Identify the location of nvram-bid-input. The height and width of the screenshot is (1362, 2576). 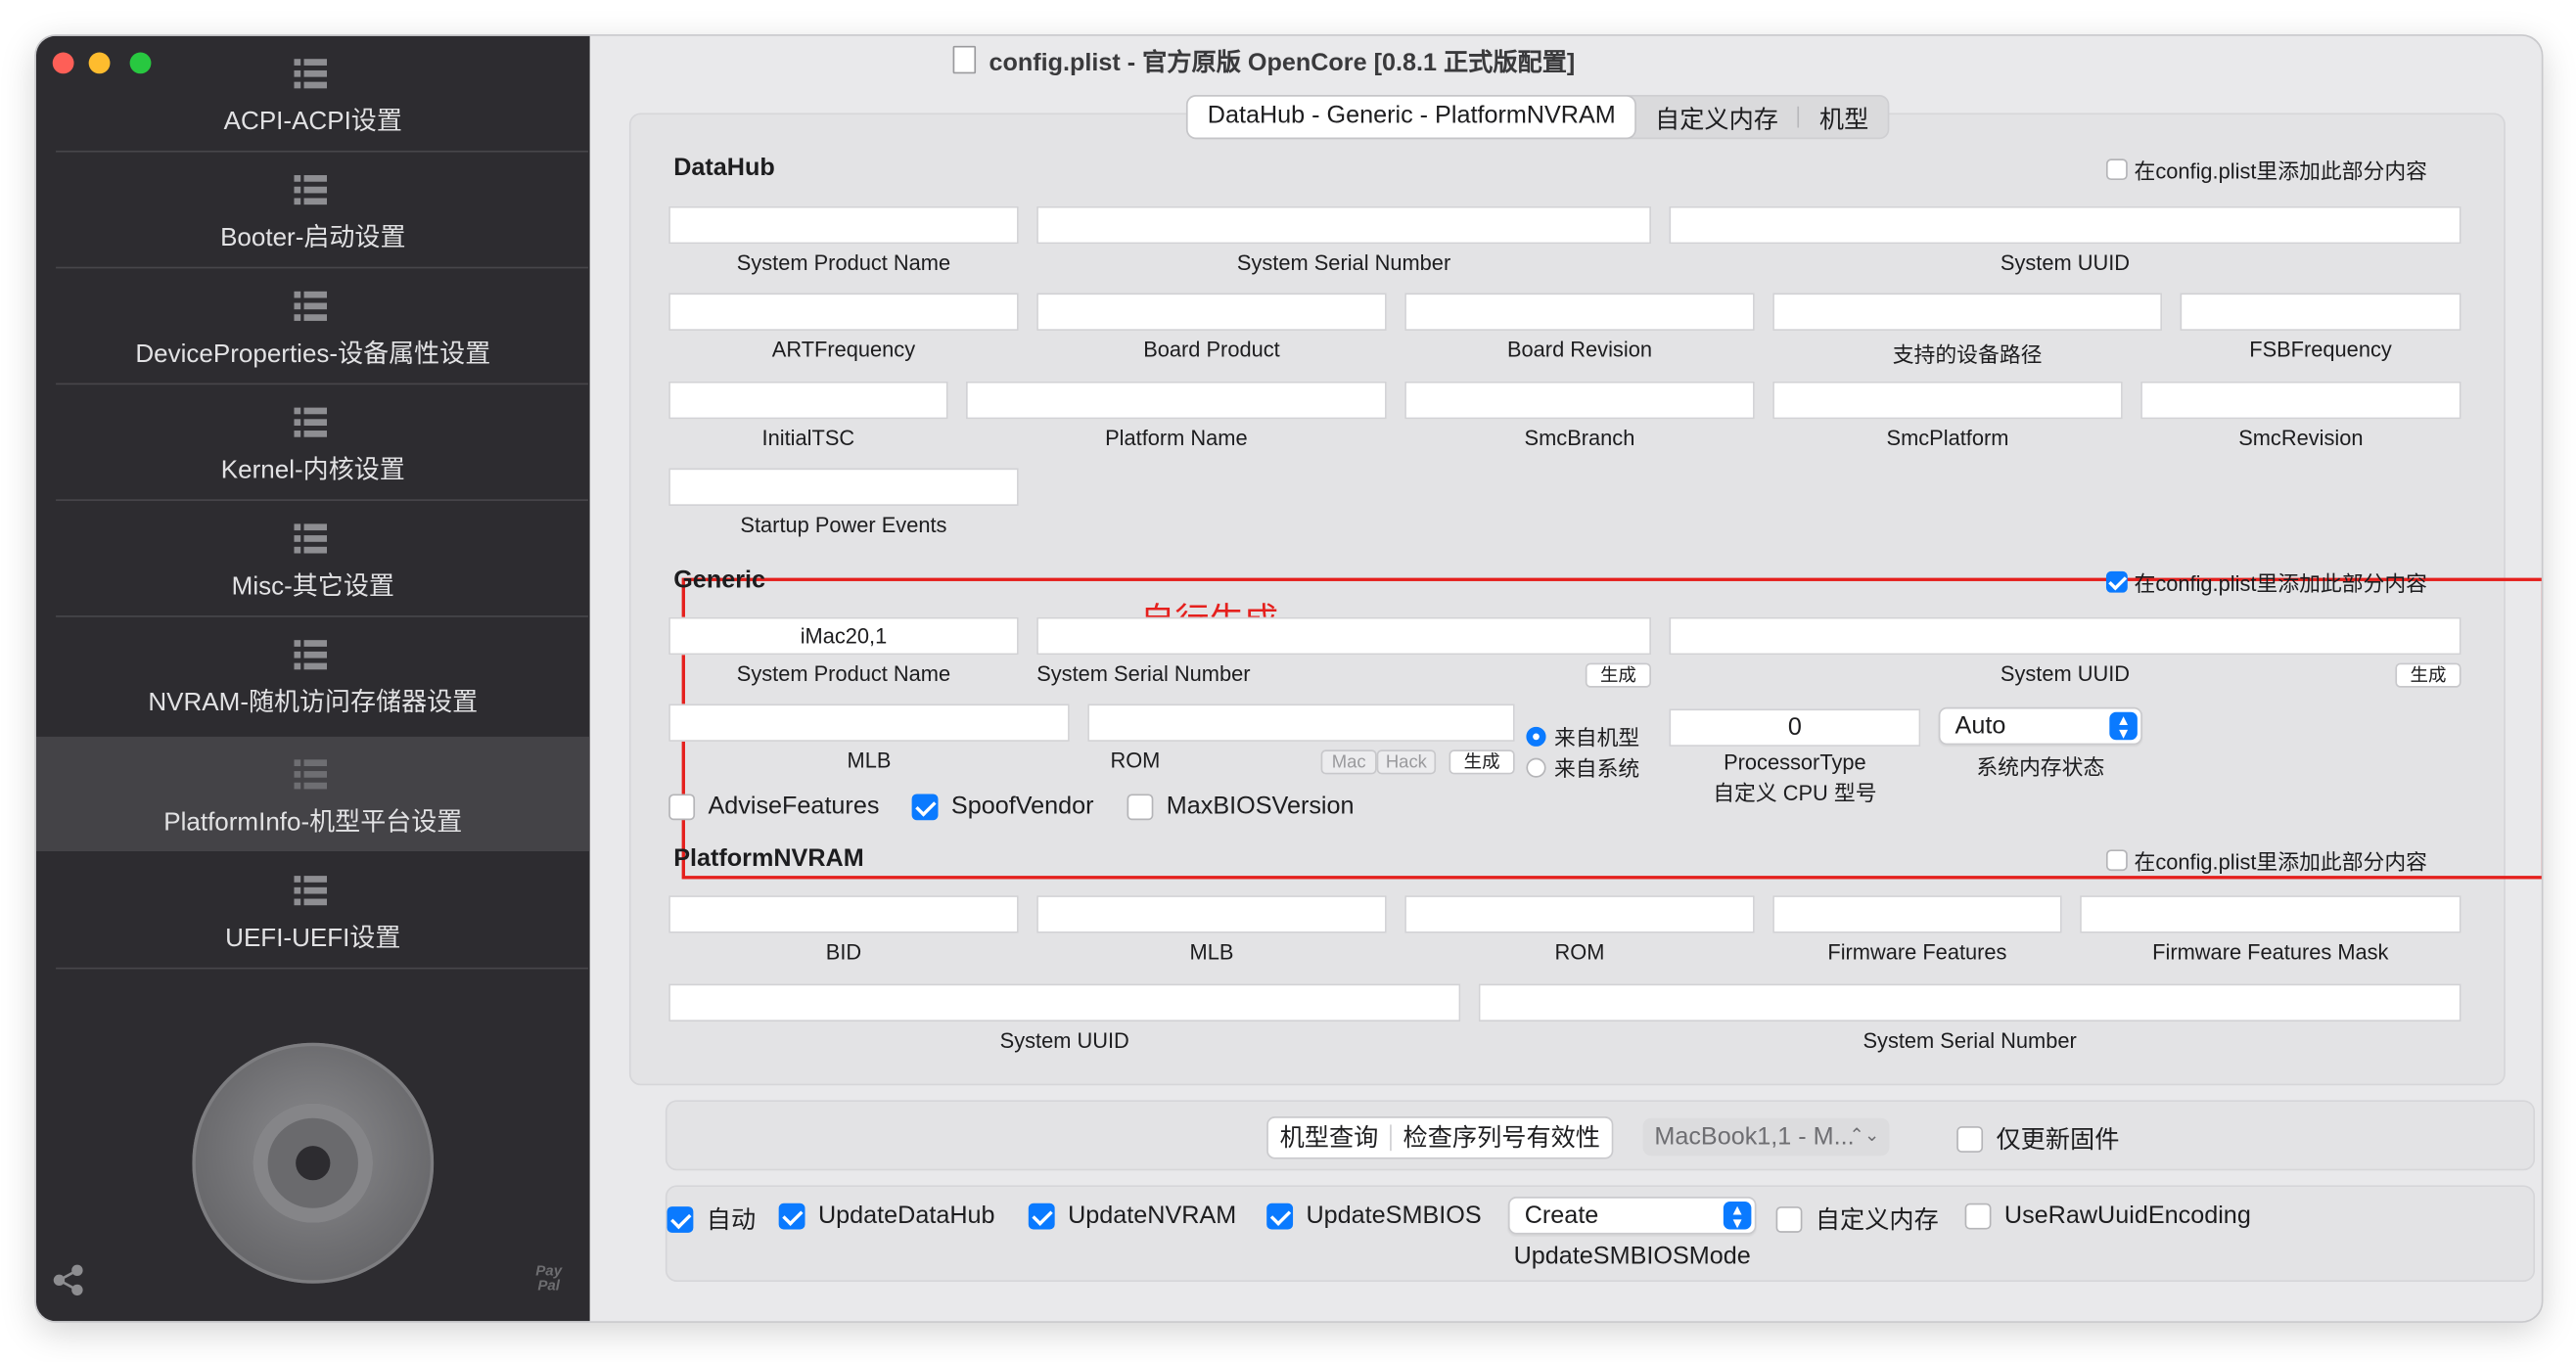
(844, 914).